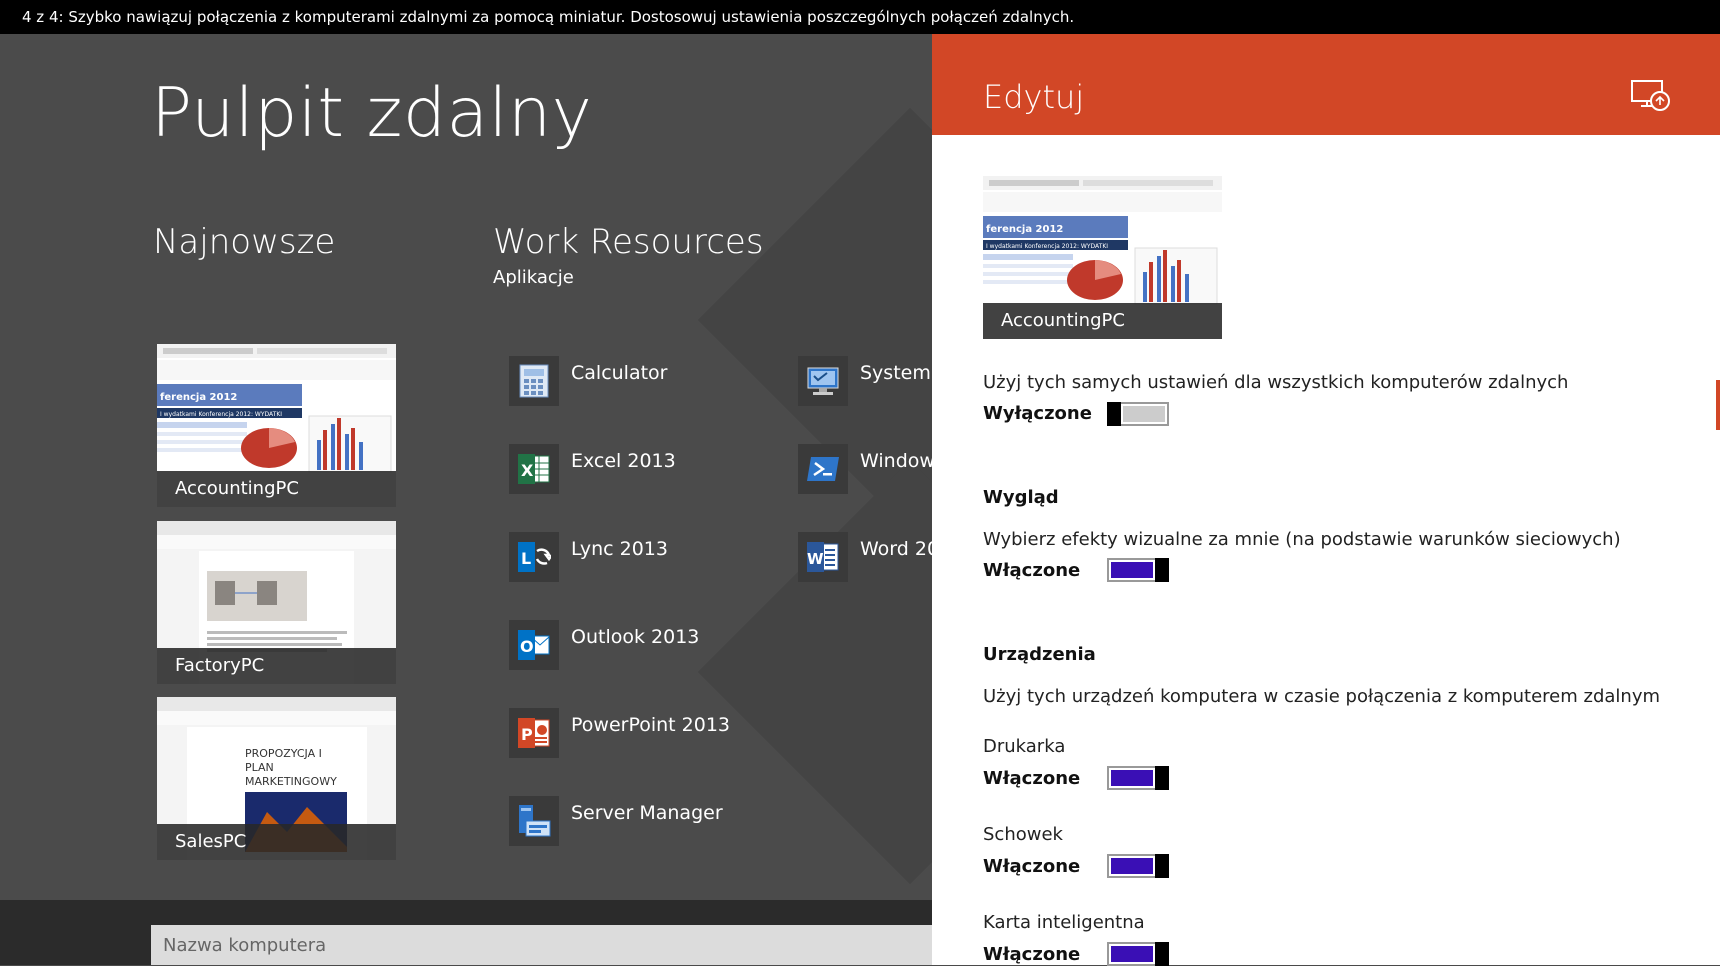 The image size is (1720, 966). I want to click on printer-toggle, so click(1138, 778).